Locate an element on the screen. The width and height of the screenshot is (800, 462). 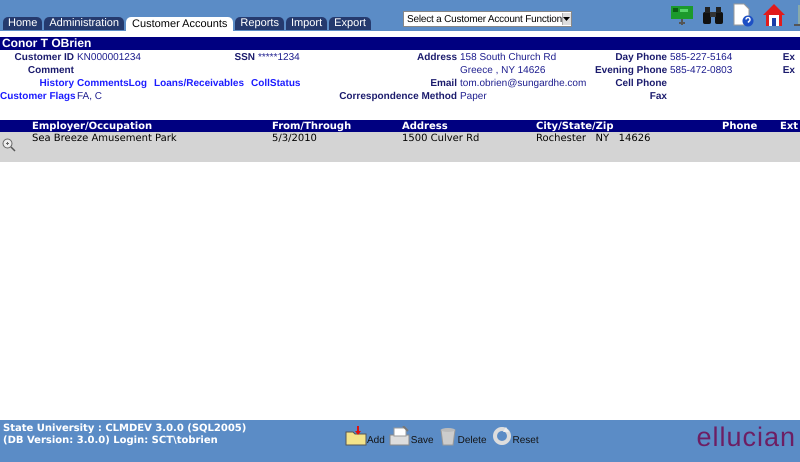
column-header: City/State/Zip is located at coordinates (575, 126).